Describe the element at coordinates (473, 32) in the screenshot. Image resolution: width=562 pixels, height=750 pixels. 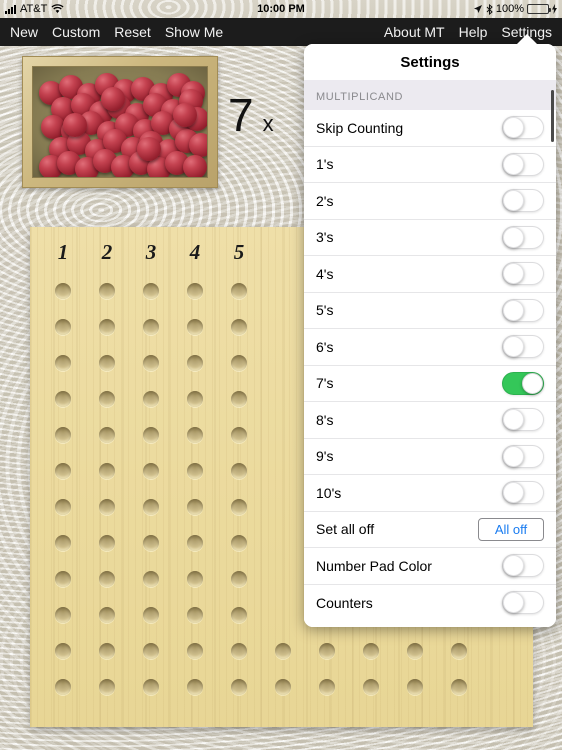
I see `help-button: Help` at that location.